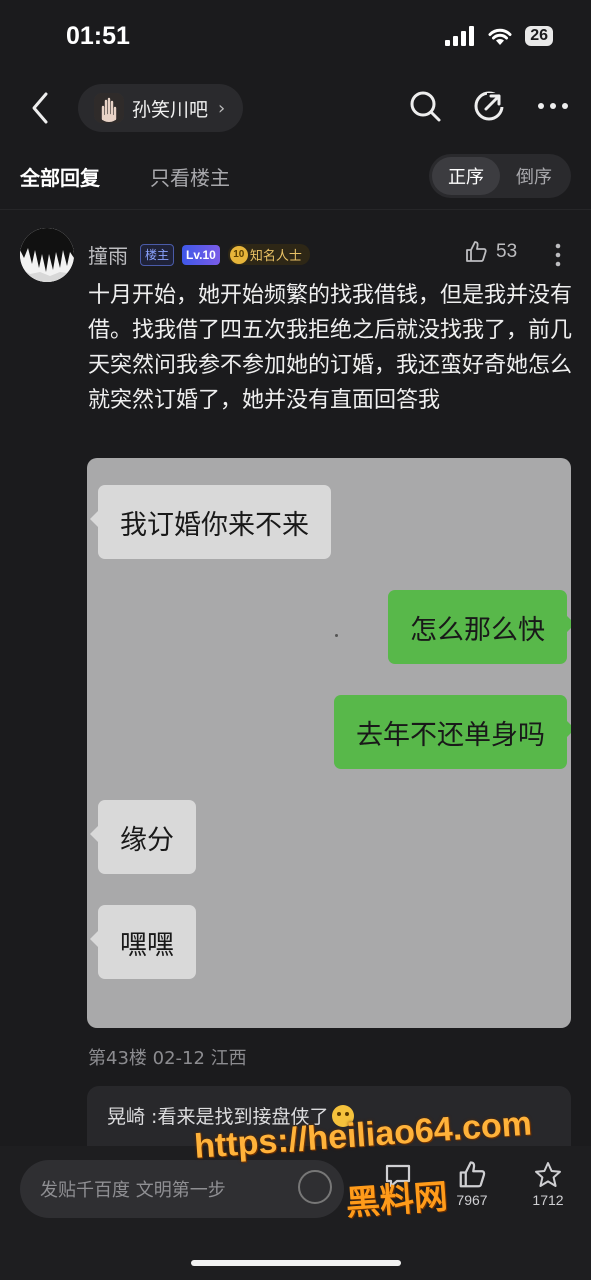 The image size is (591, 1280). Describe the element at coordinates (490, 252) in the screenshot. I see `post-like-button: 53` at that location.